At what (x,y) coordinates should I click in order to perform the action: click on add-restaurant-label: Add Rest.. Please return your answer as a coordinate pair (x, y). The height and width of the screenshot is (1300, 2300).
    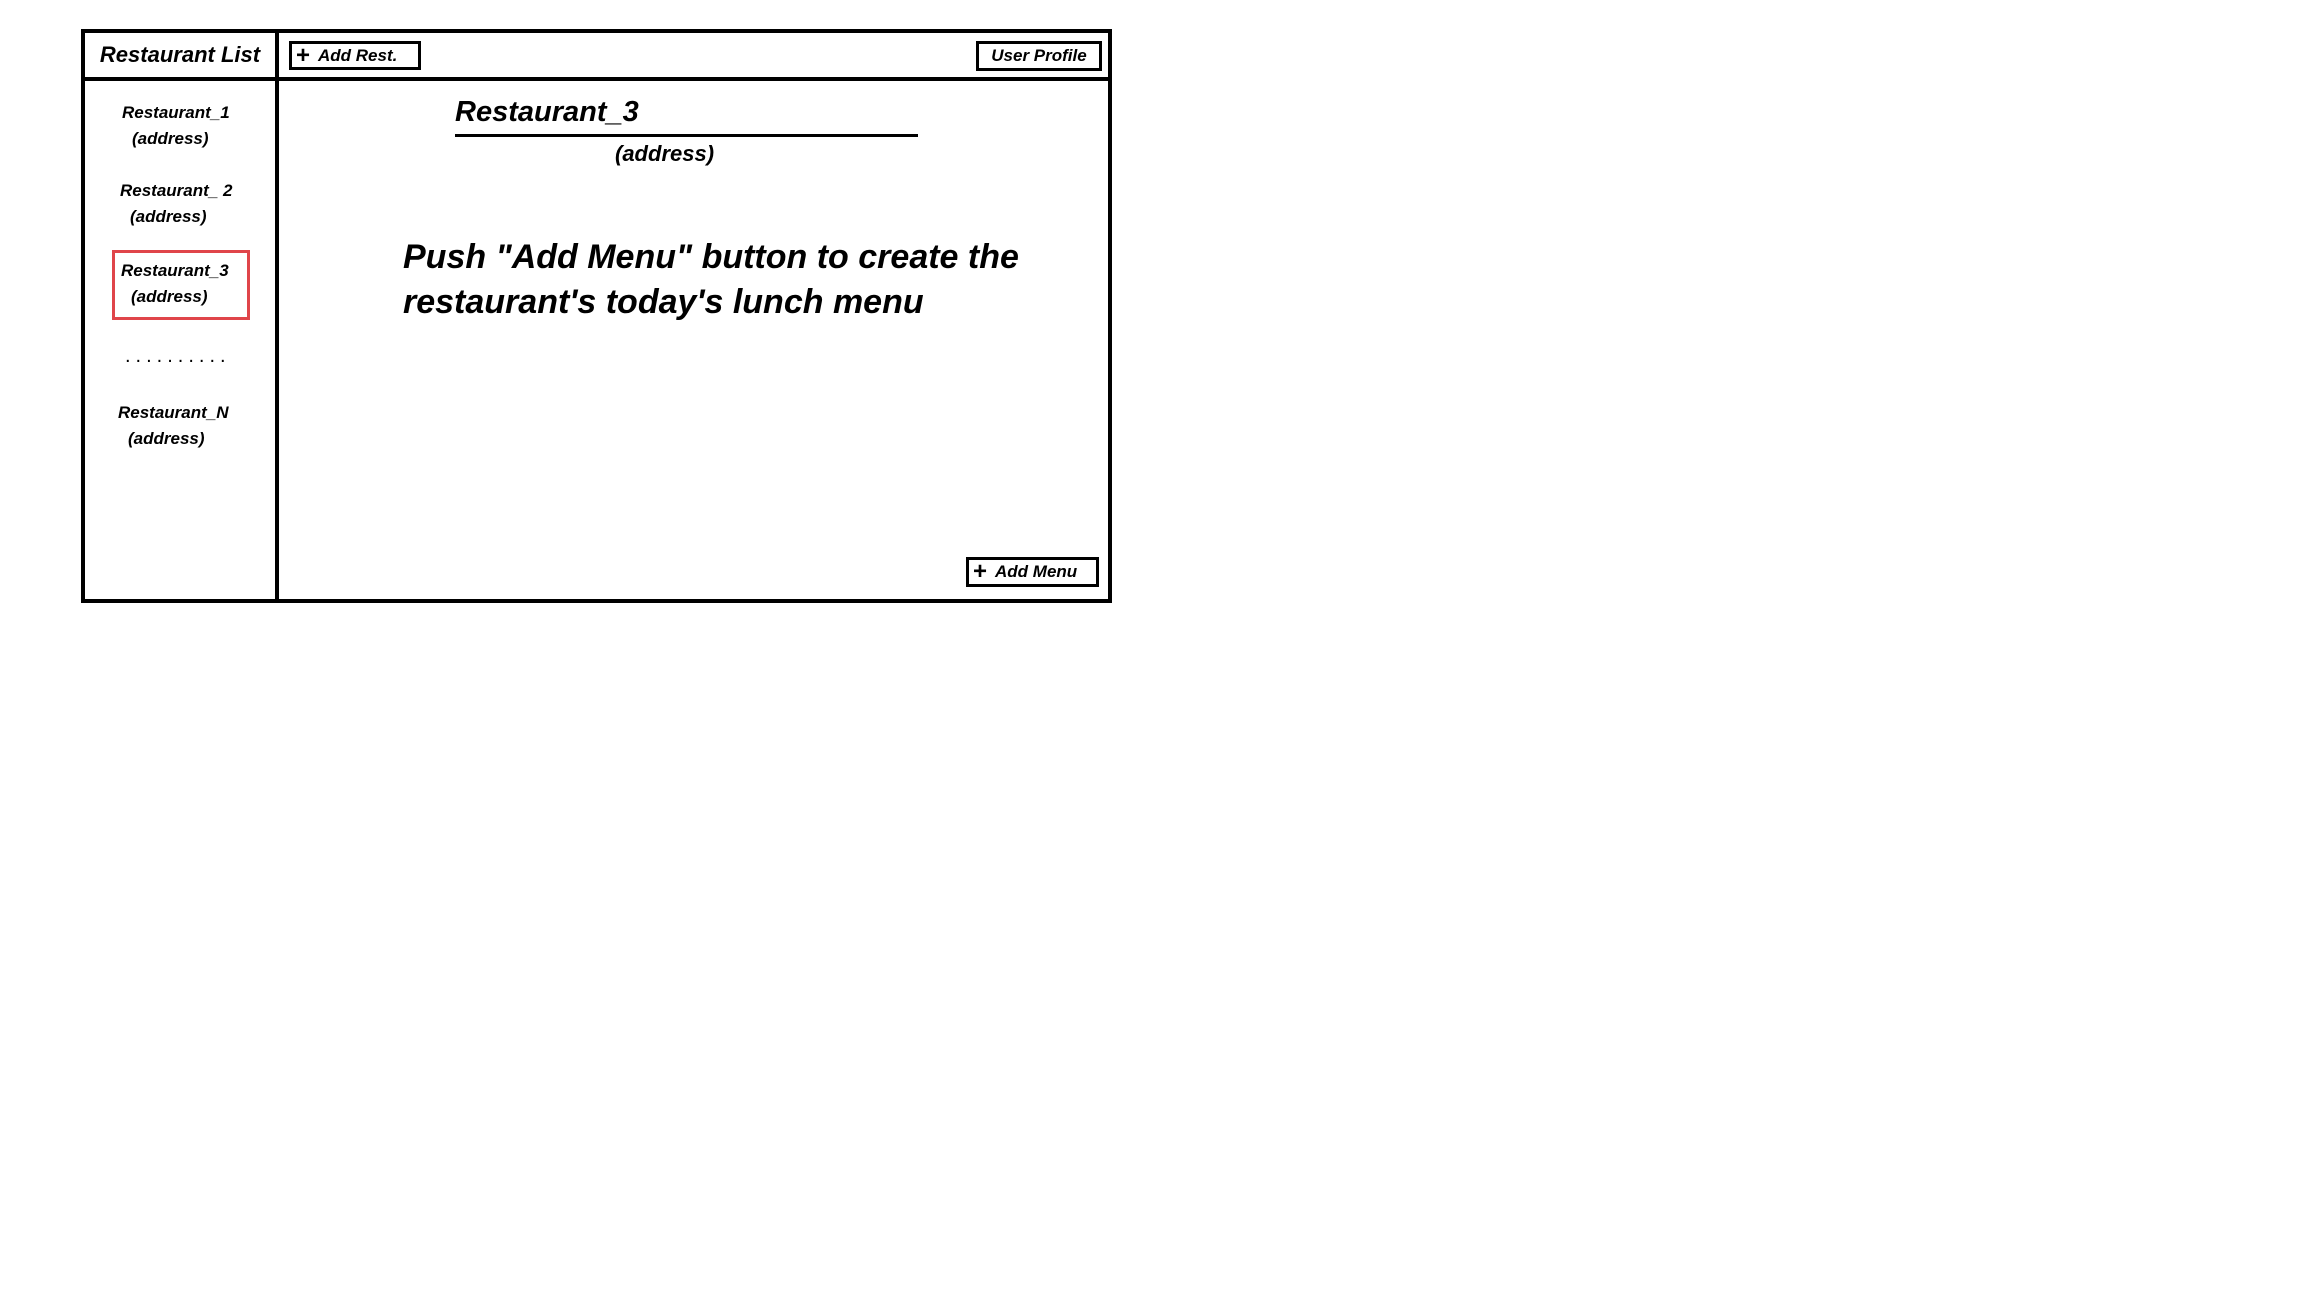
    Looking at the image, I should click on (358, 55).